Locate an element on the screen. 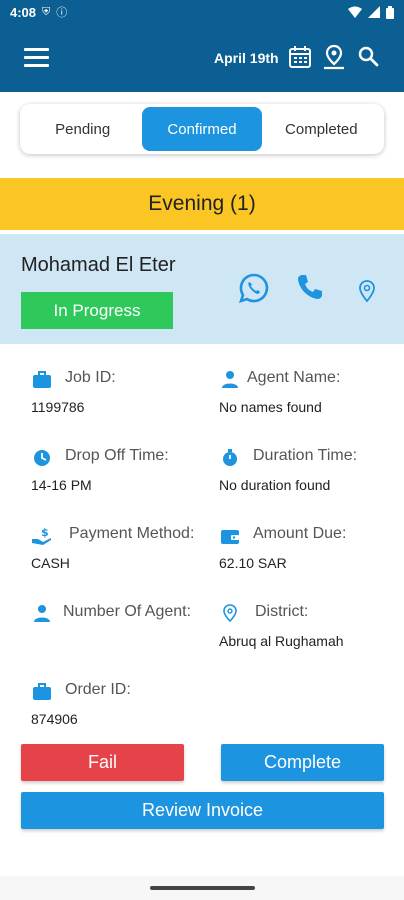  navigation-bar is located at coordinates (202, 888).